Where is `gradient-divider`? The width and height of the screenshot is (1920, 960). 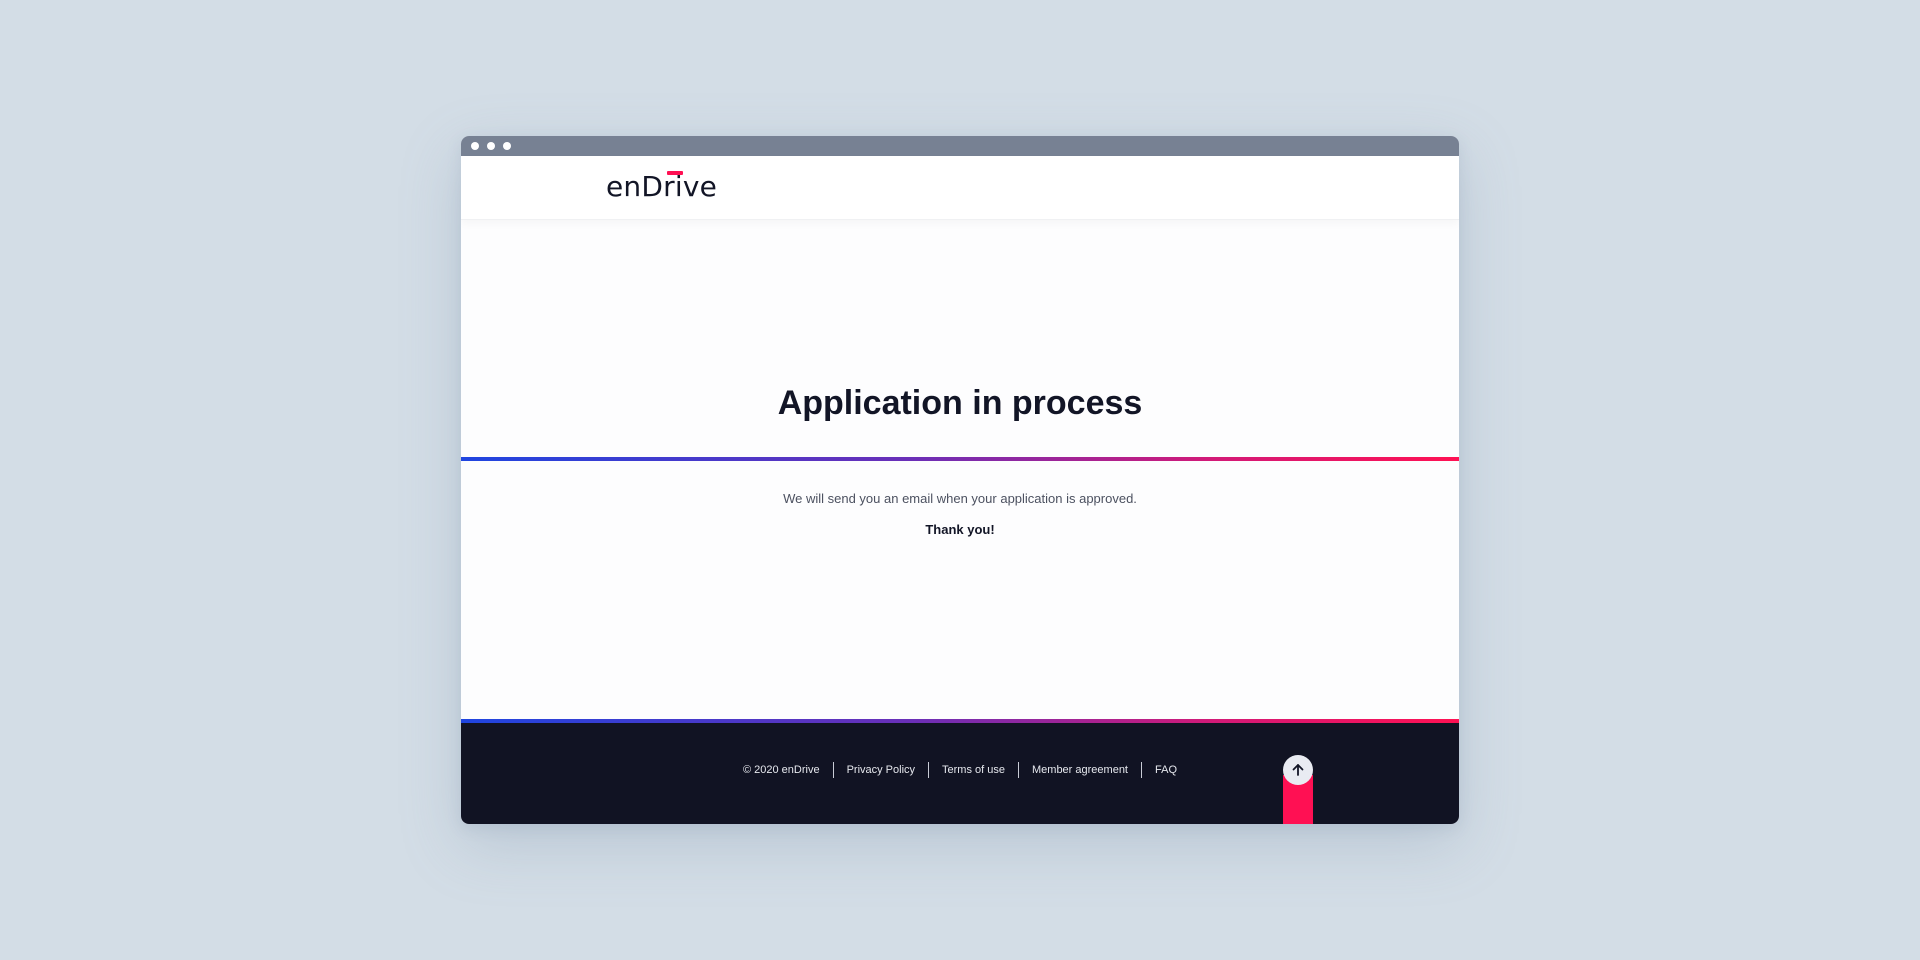
gradient-divider is located at coordinates (960, 459).